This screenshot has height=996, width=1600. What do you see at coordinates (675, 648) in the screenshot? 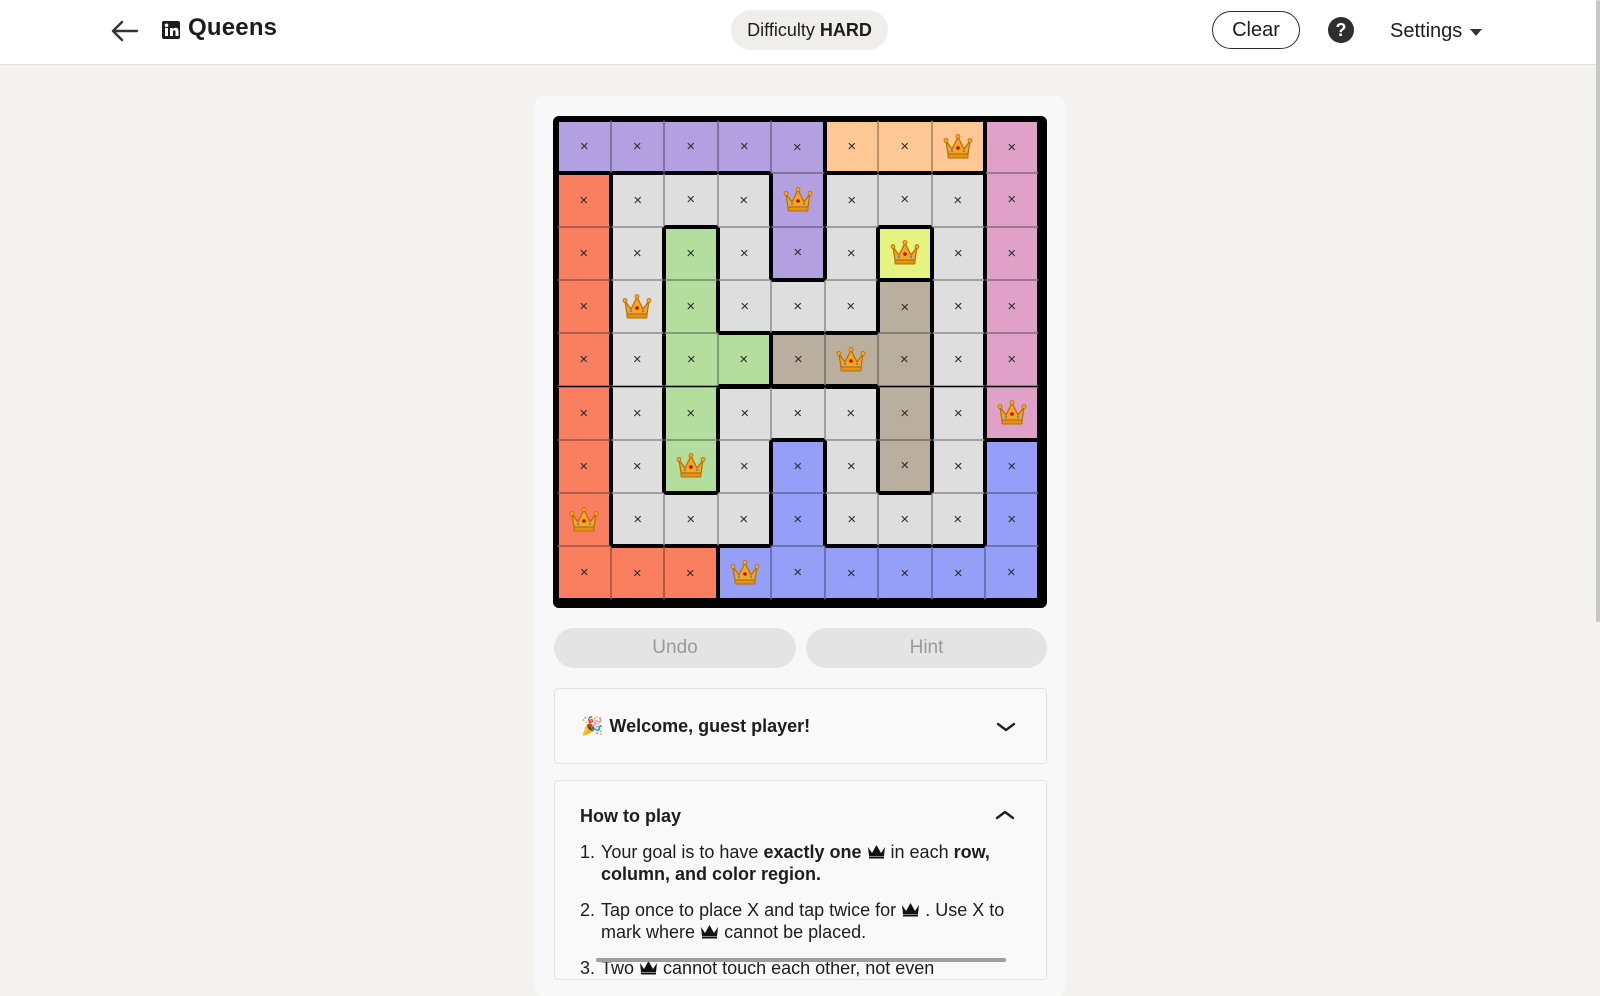
I see `undo-button: Undo` at bounding box center [675, 648].